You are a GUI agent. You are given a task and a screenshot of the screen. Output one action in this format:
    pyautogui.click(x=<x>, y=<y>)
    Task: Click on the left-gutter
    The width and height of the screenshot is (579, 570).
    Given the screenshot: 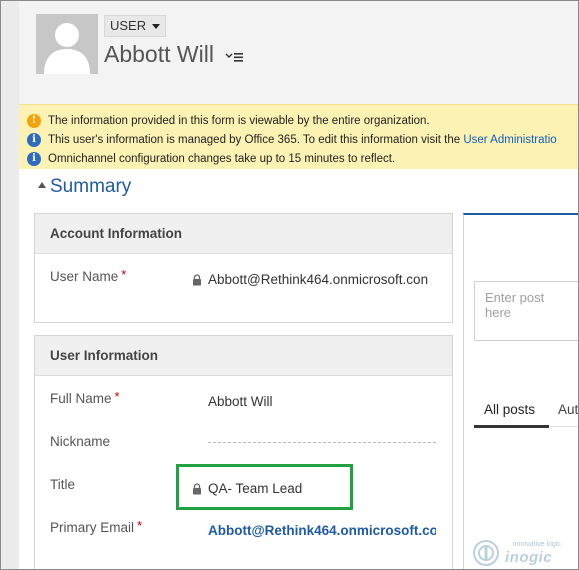 What is the action you would take?
    pyautogui.click(x=10, y=285)
    